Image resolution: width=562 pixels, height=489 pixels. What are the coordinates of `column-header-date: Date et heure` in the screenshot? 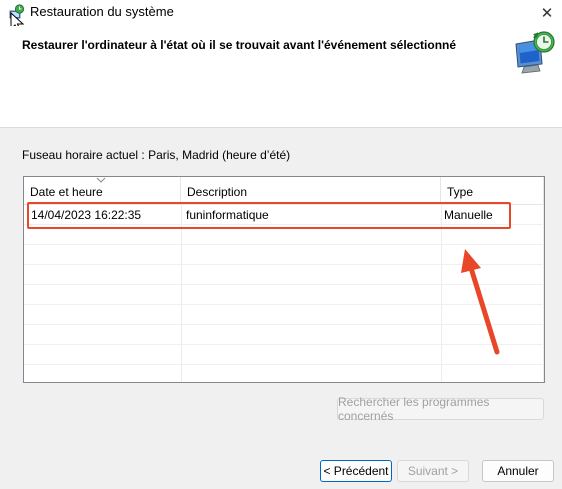 It's located at (102, 191).